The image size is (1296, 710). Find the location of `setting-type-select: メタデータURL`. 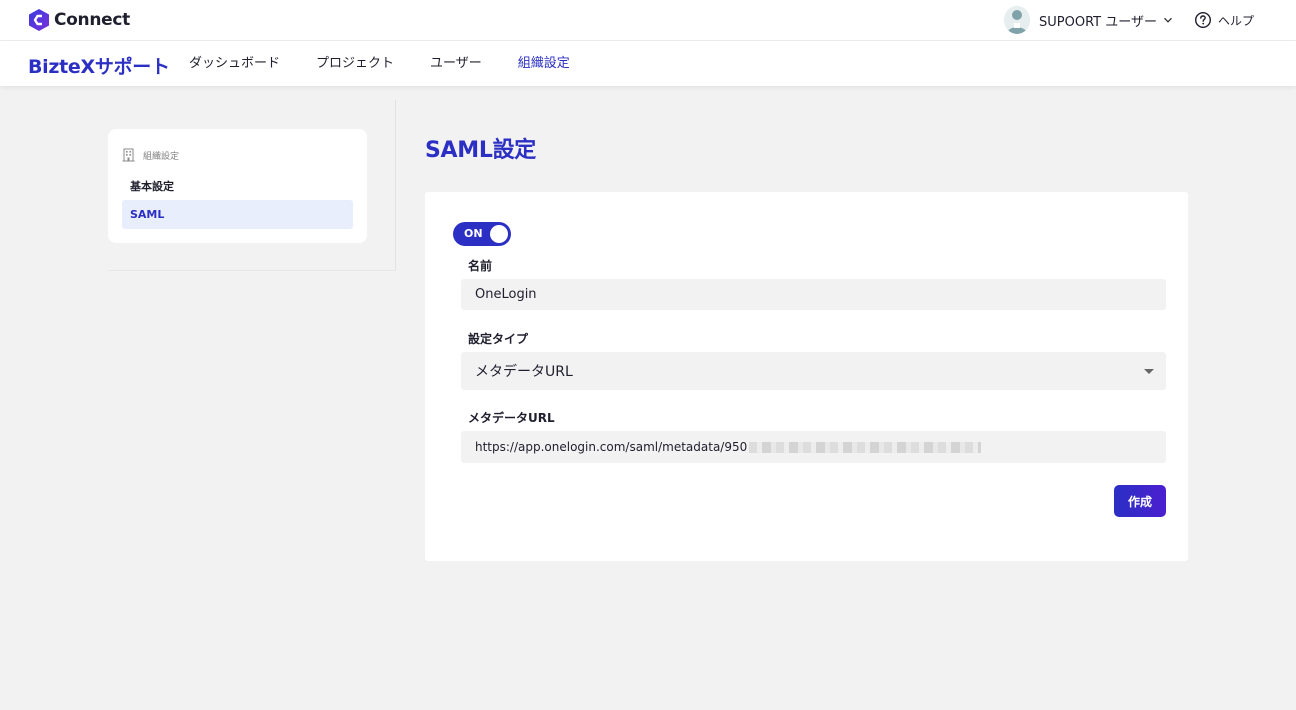

setting-type-select: メタデータURL is located at coordinates (813, 371).